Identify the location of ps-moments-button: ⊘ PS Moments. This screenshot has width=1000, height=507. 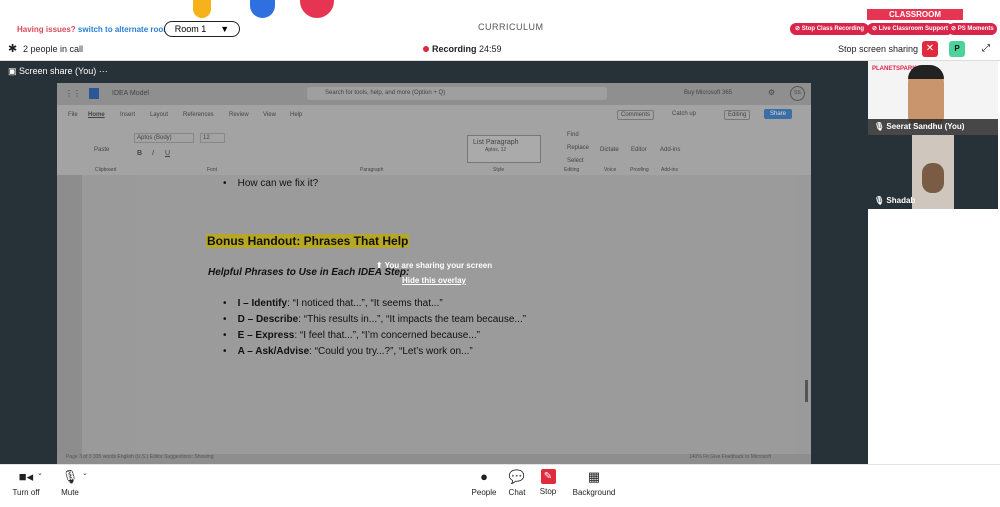
(972, 29).